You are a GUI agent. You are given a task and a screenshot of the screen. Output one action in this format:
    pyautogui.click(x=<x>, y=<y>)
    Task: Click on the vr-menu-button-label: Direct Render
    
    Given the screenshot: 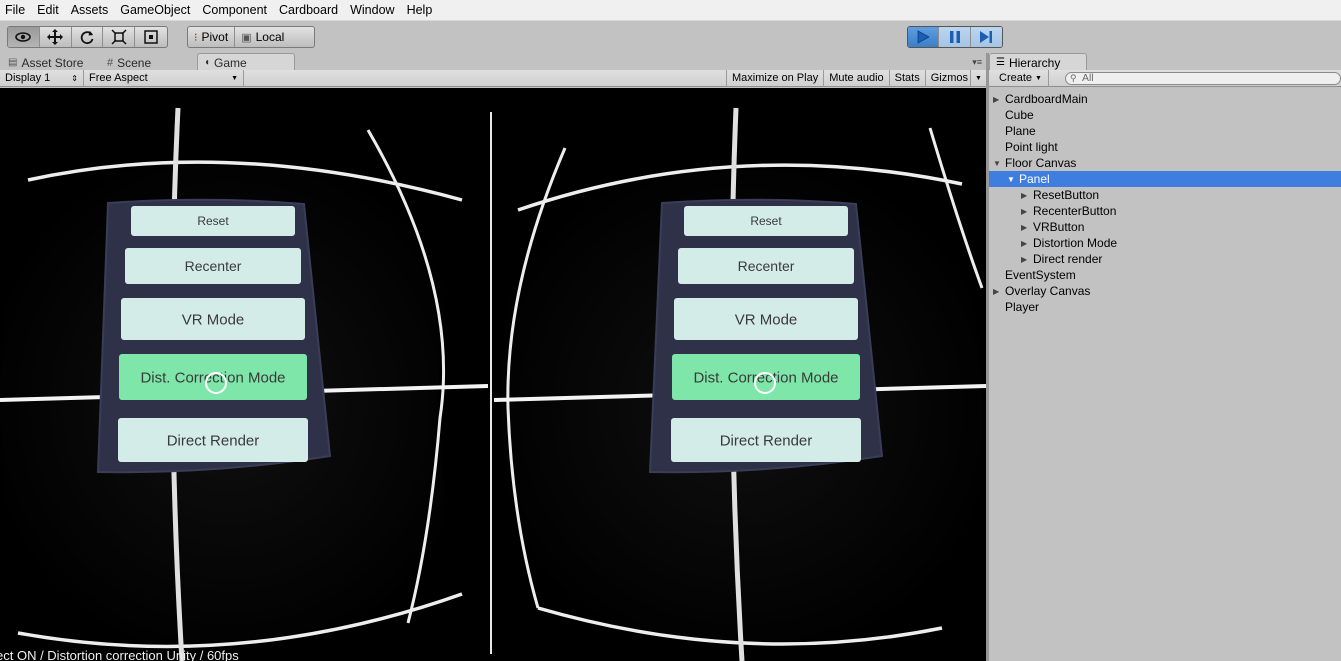 What is the action you would take?
    pyautogui.click(x=766, y=440)
    